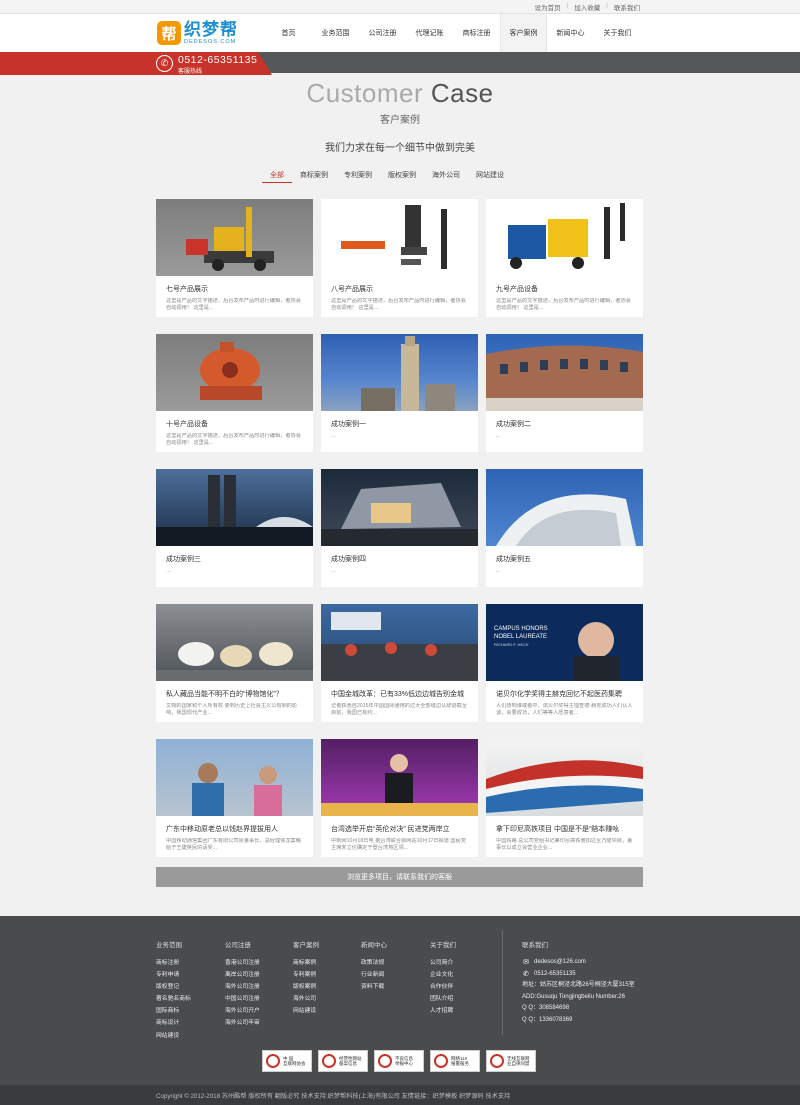 The image size is (800, 1105). What do you see at coordinates (173, 975) in the screenshot?
I see `footer-link: 专利申请` at bounding box center [173, 975].